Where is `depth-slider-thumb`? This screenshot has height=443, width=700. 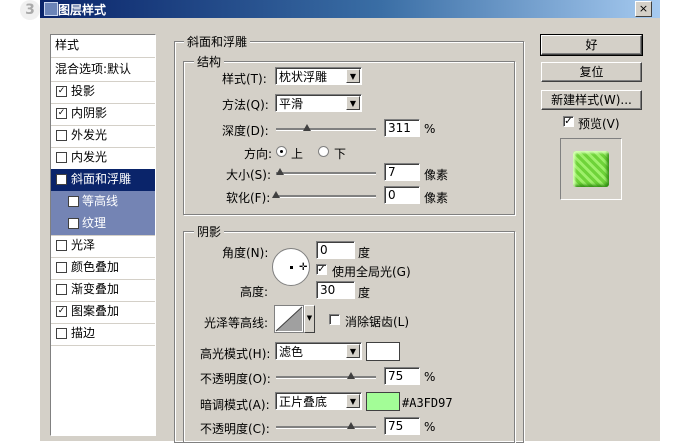
depth-slider-thumb is located at coordinates (307, 127).